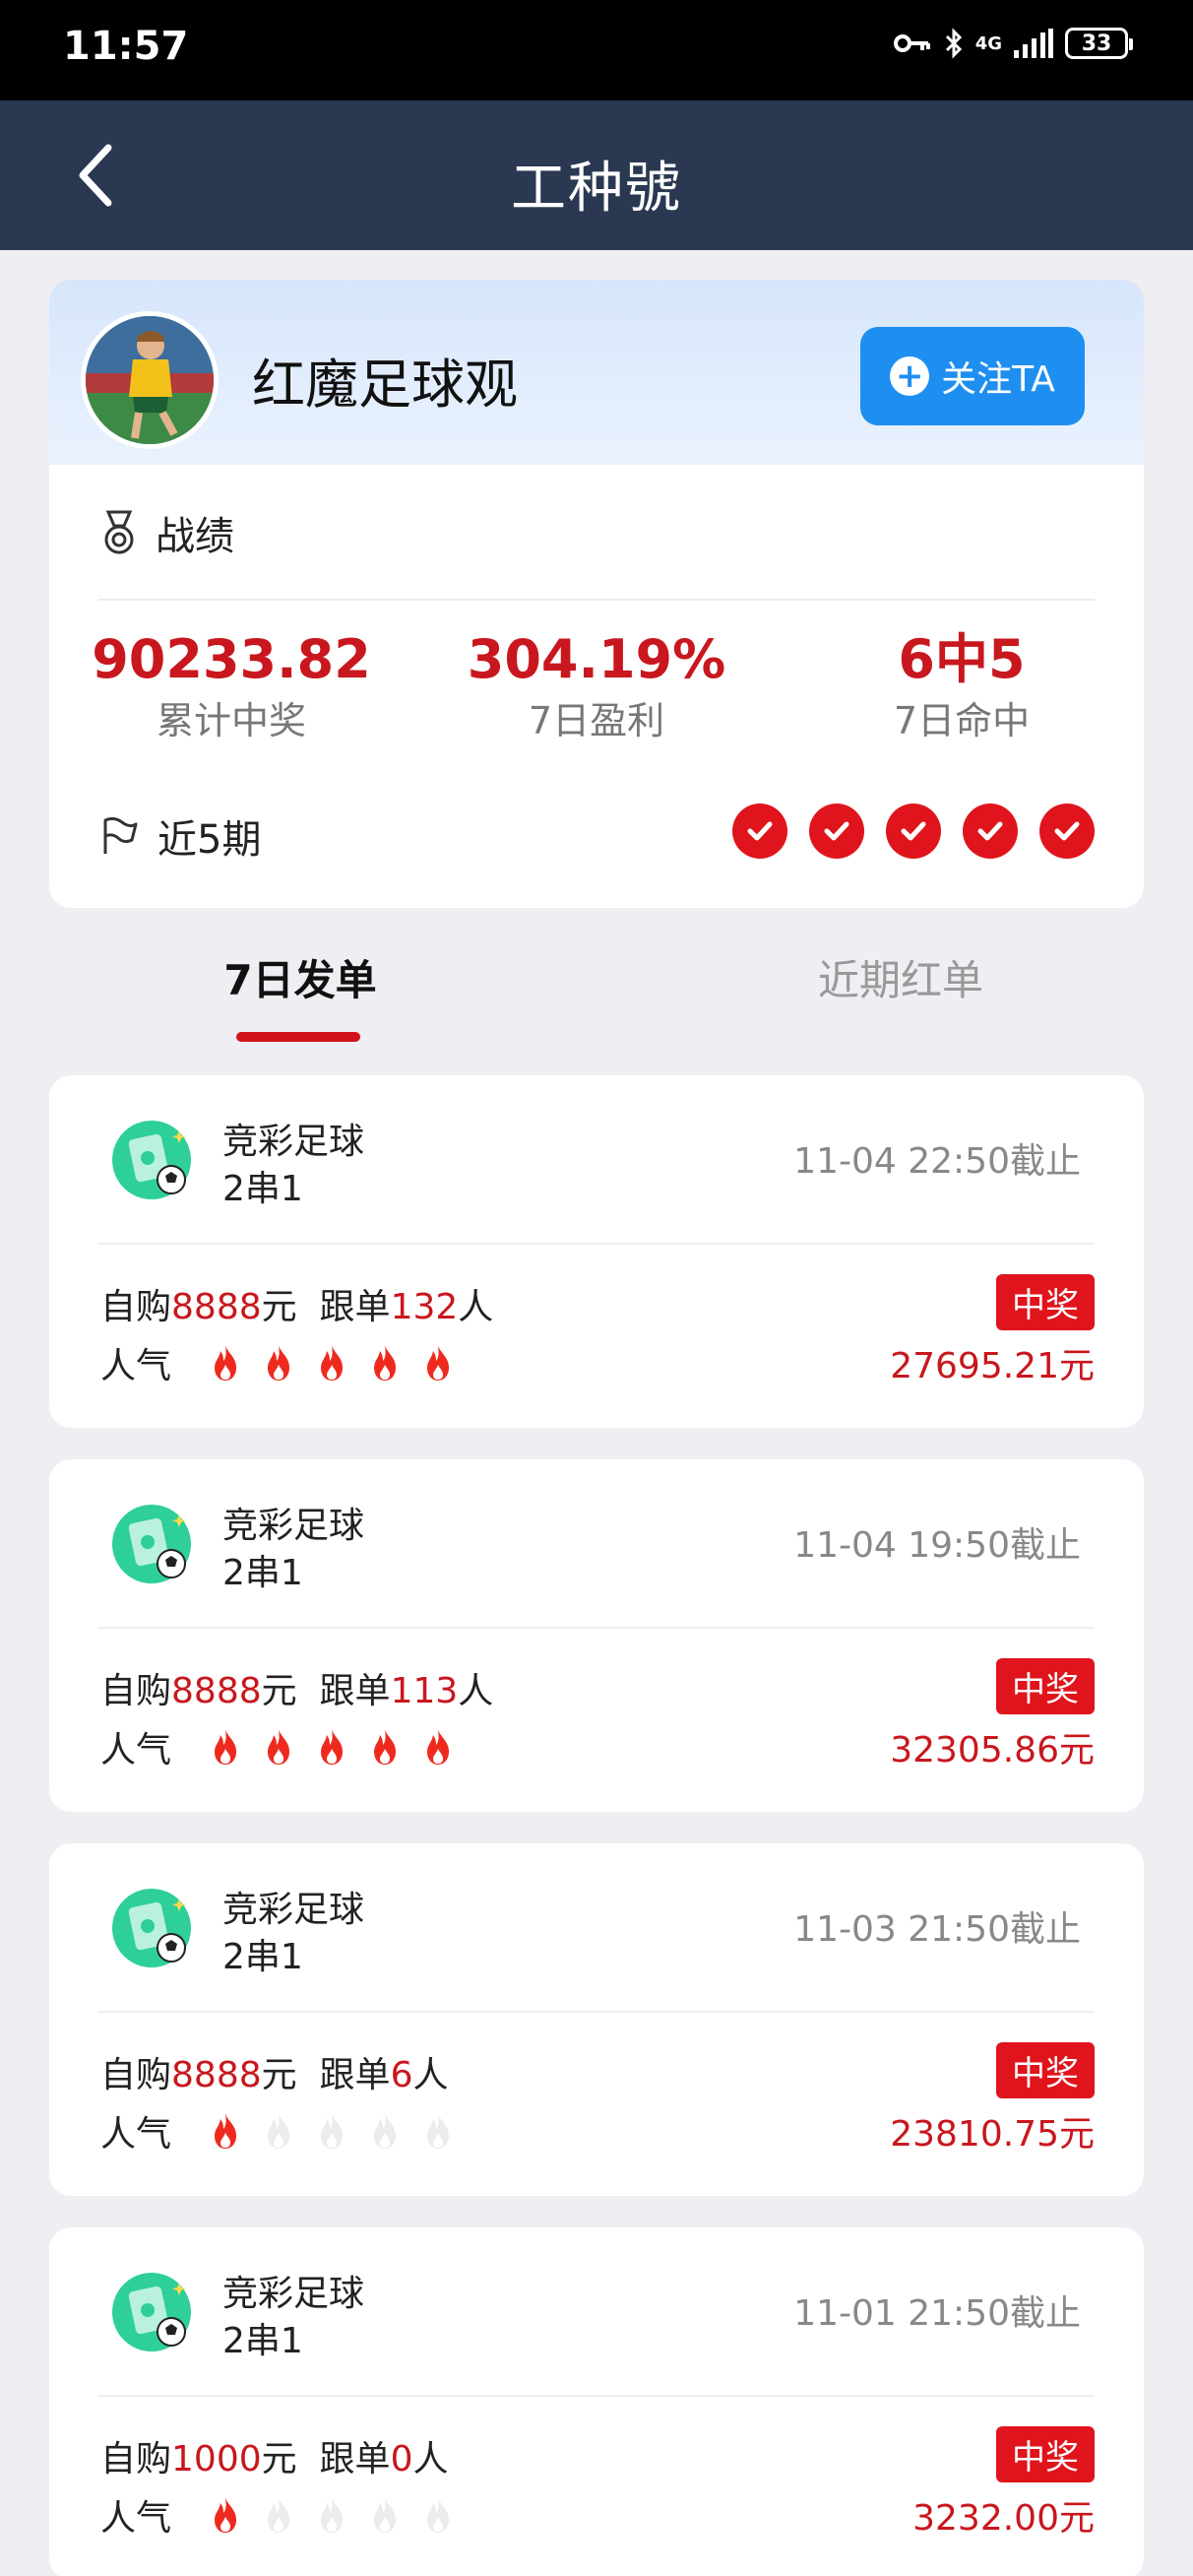 The width and height of the screenshot is (1193, 2576). I want to click on recent-results, so click(913, 831).